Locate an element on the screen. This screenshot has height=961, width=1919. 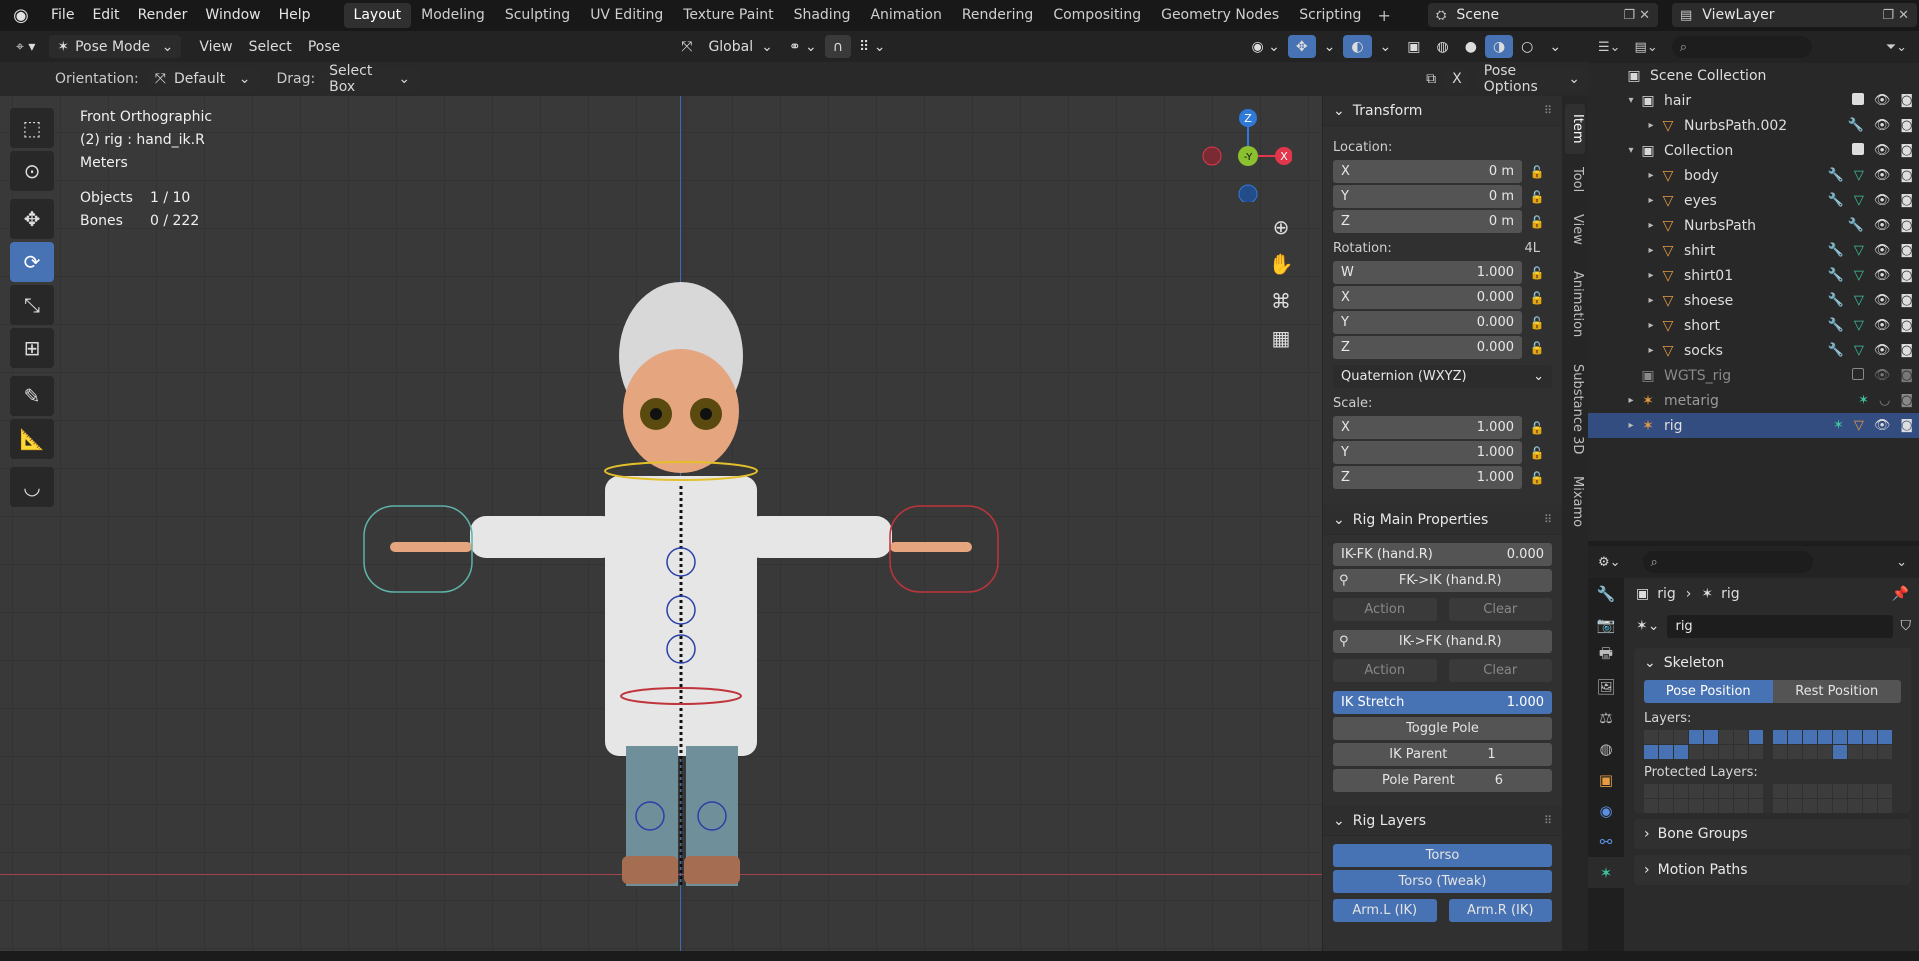
add-workspace-icon: + is located at coordinates (1383, 15).